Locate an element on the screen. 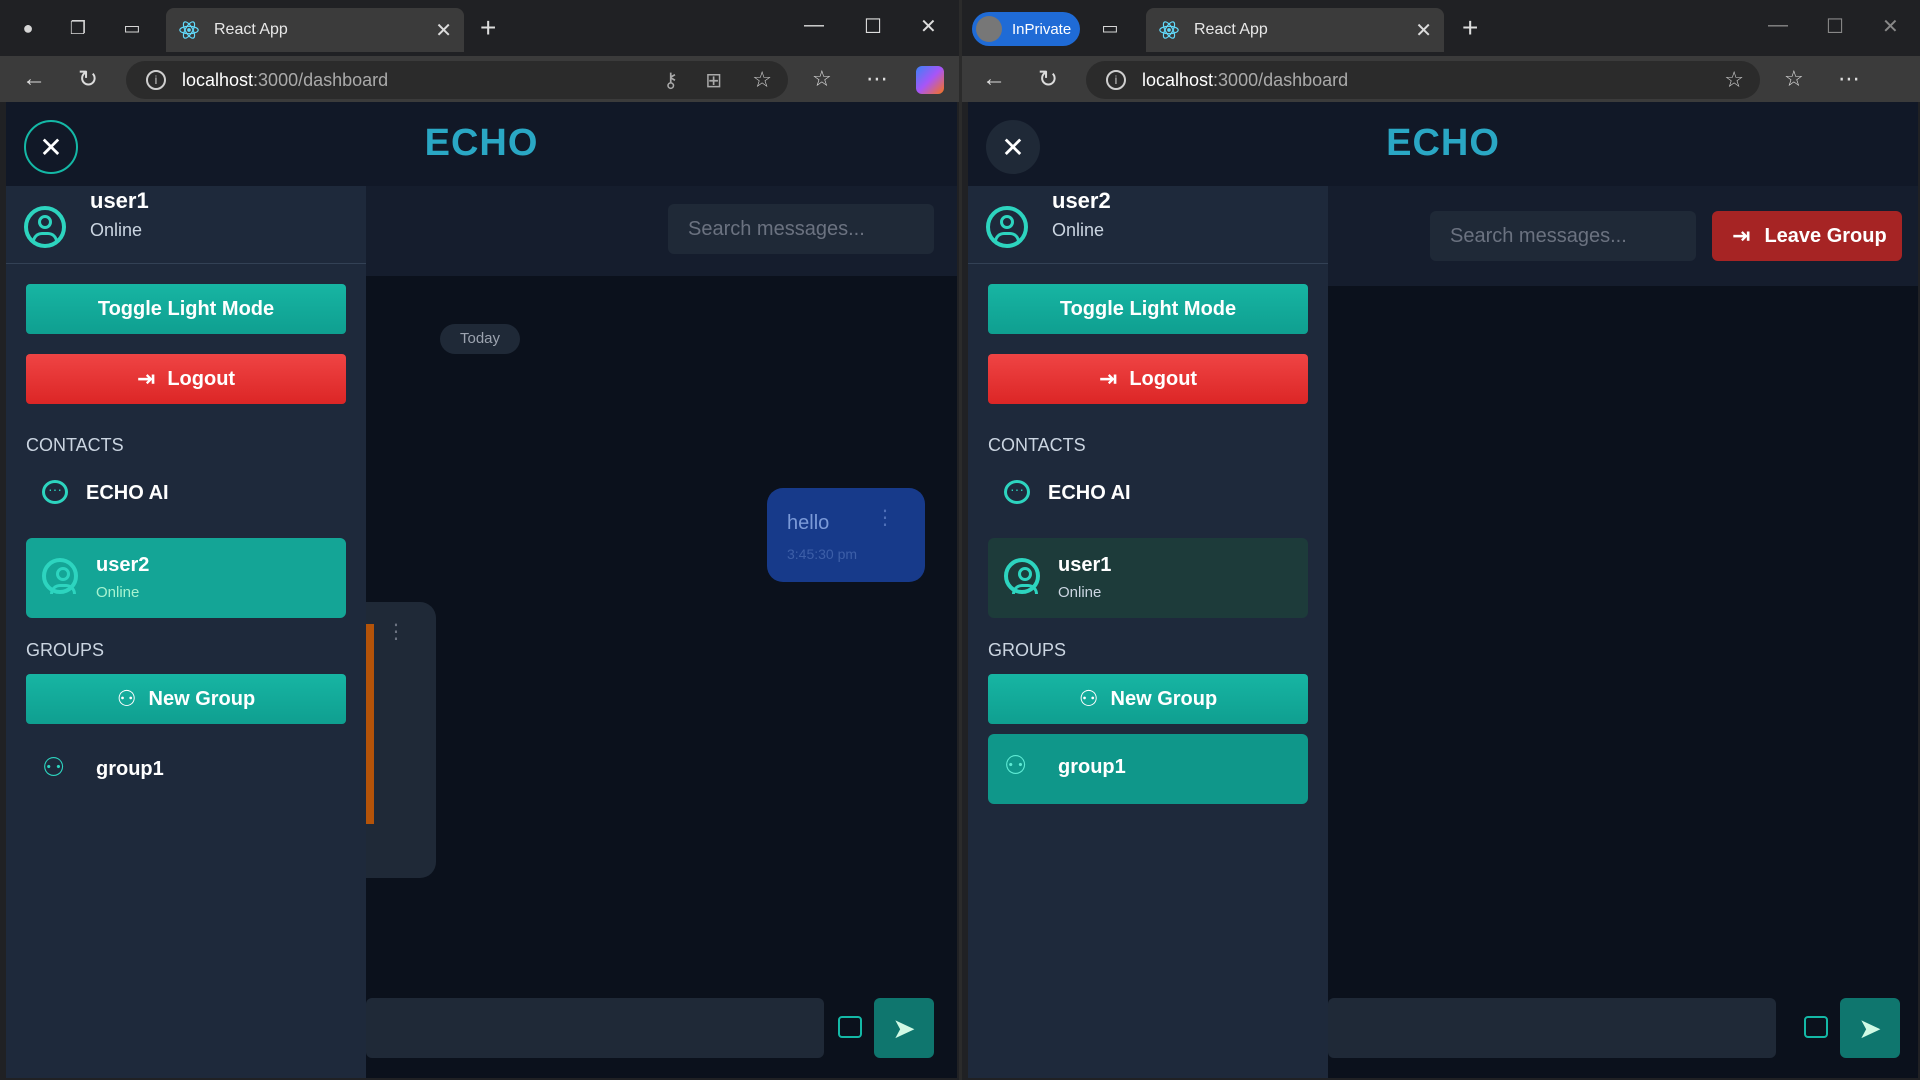 The image size is (1920, 1080). brand-title: ECHO is located at coordinates (1443, 143).